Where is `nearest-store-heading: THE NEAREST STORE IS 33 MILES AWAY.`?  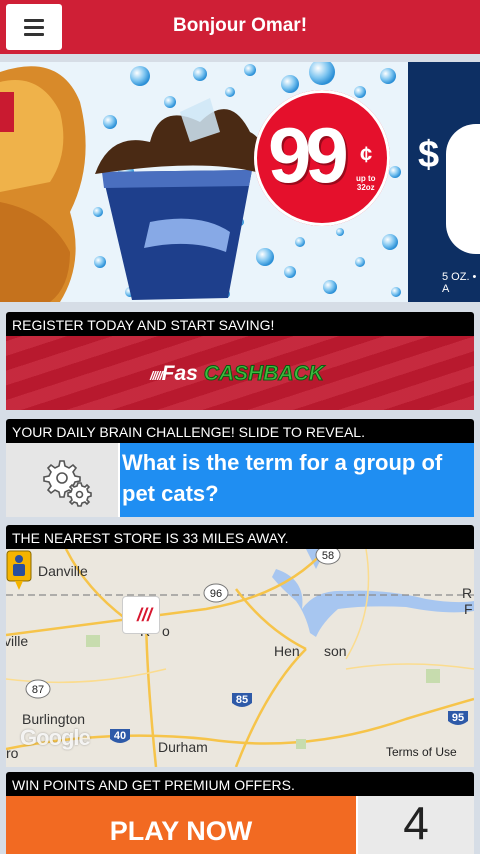 nearest-store-heading: THE NEAREST STORE IS 33 MILES AWAY. is located at coordinates (240, 537).